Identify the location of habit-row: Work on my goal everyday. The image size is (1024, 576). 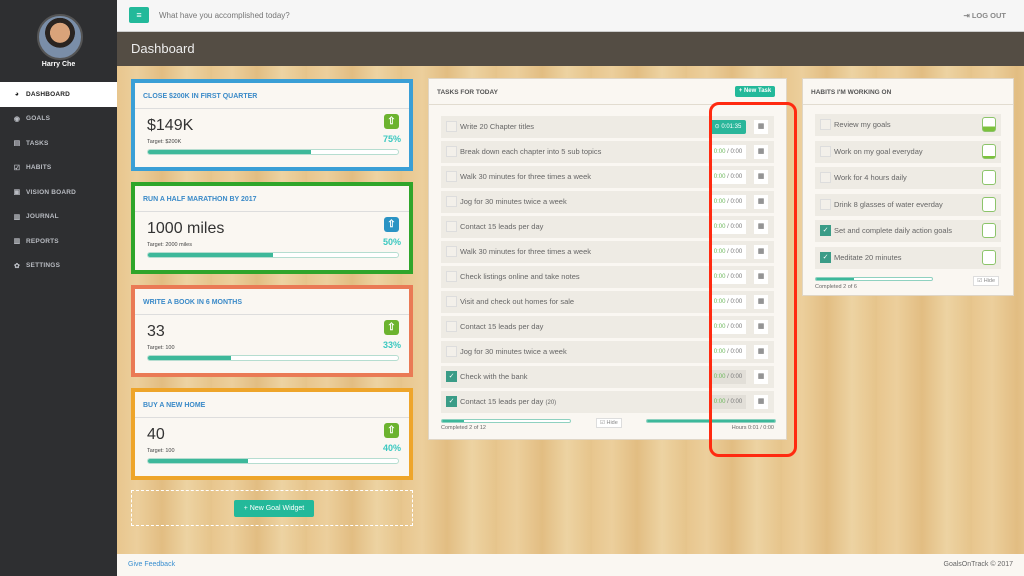
(908, 151).